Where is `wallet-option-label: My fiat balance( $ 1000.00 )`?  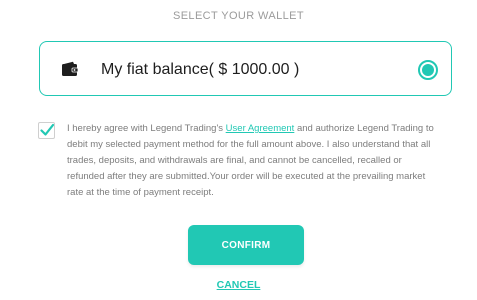
wallet-option-label: My fiat balance( $ 1000.00 ) is located at coordinates (200, 69).